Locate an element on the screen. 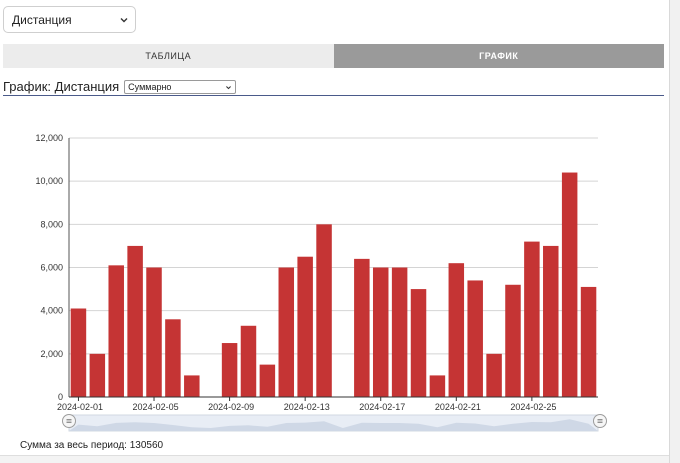 The height and width of the screenshot is (463, 680). range-handle-right is located at coordinates (600, 421).